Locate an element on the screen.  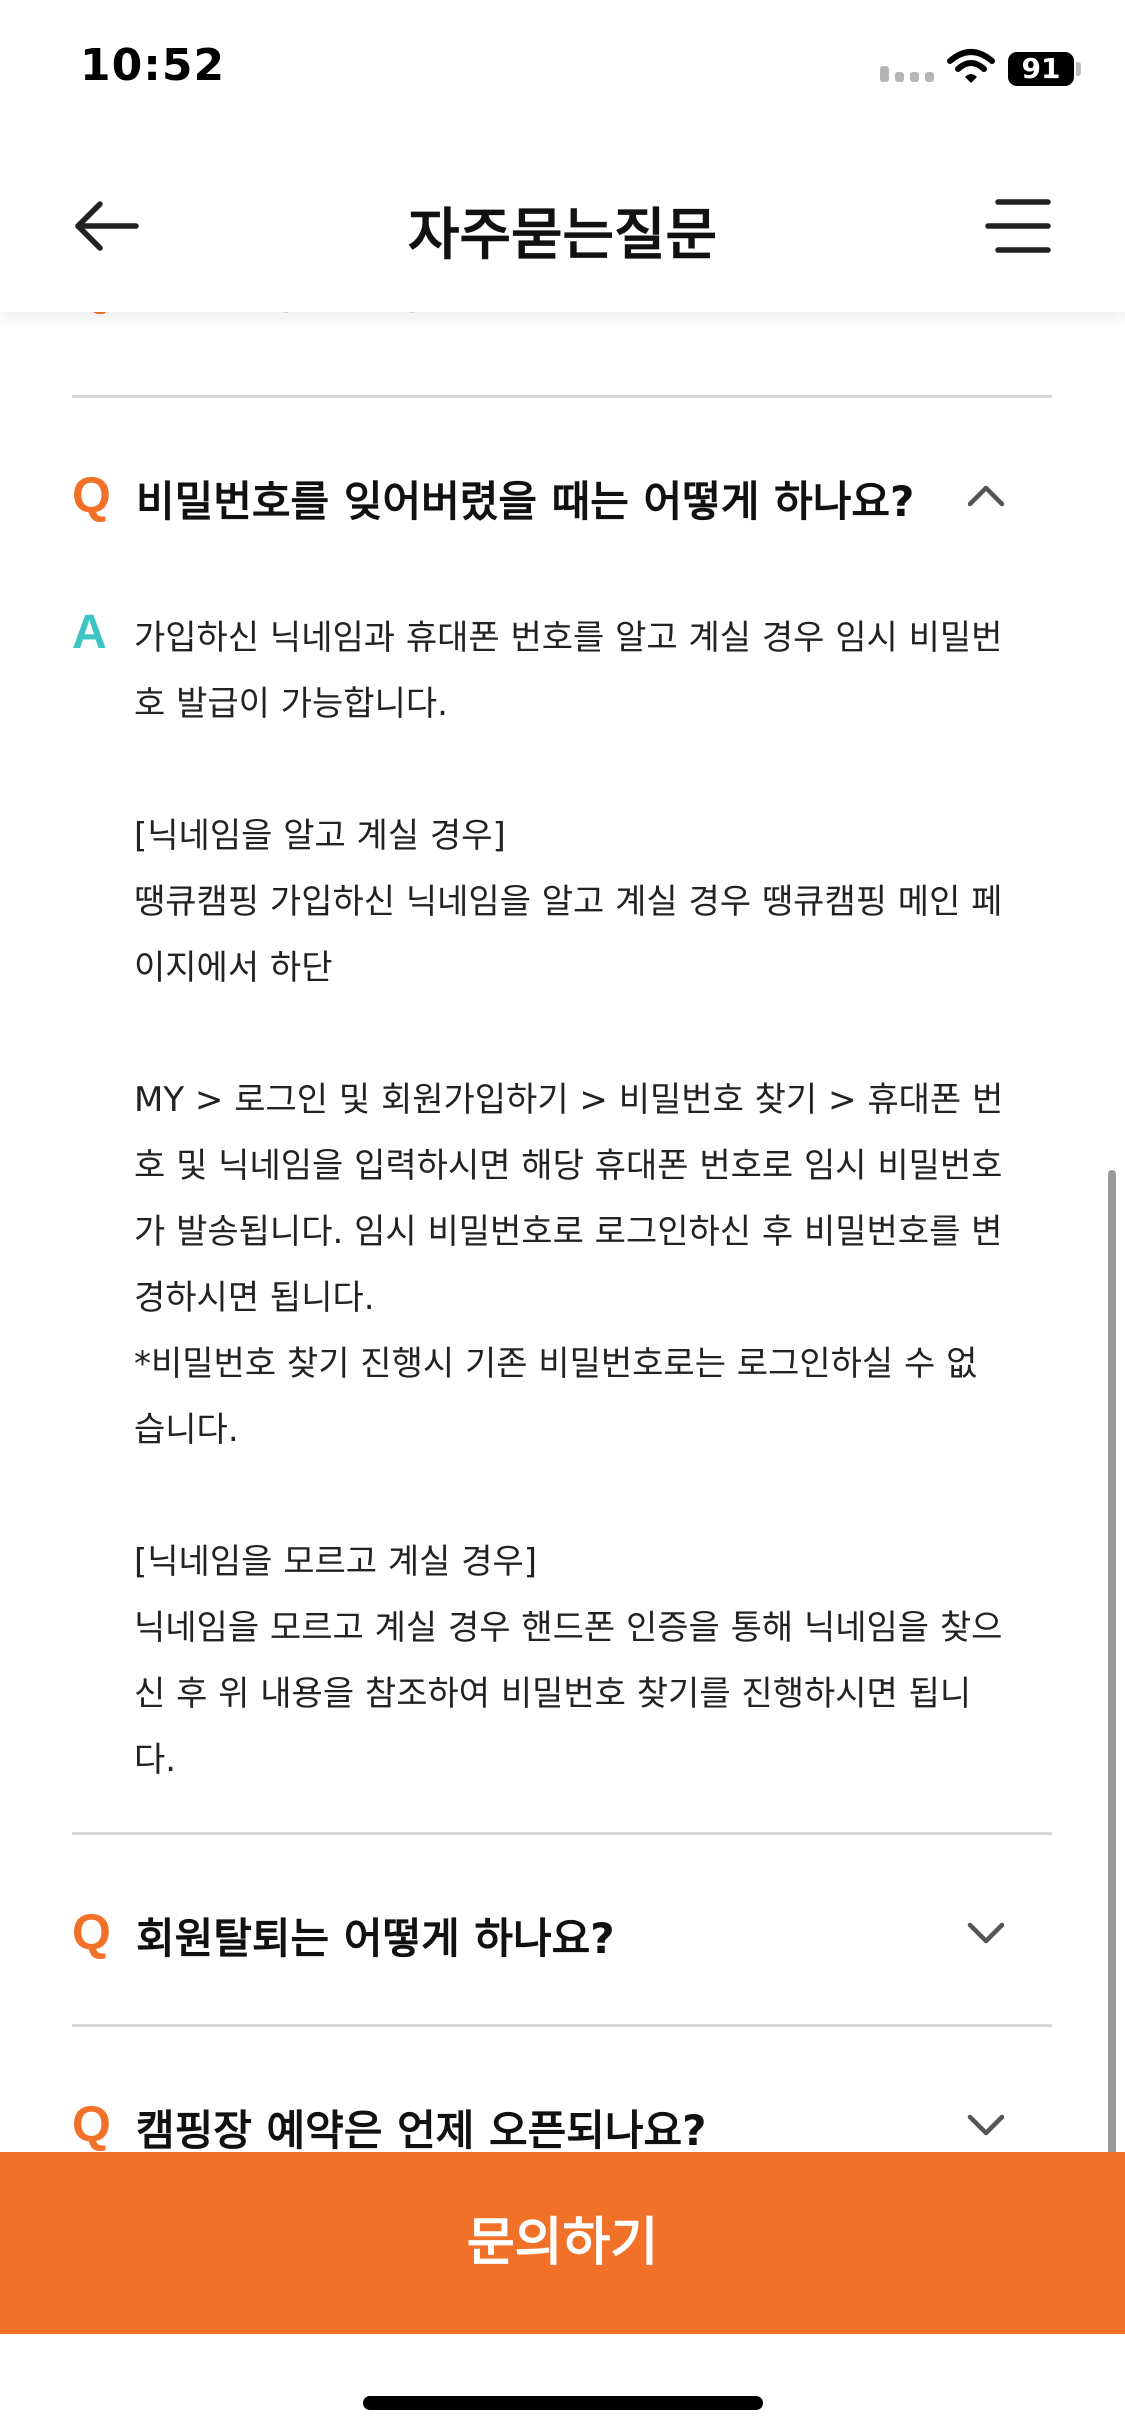
cellular-signal-icon is located at coordinates (907, 74).